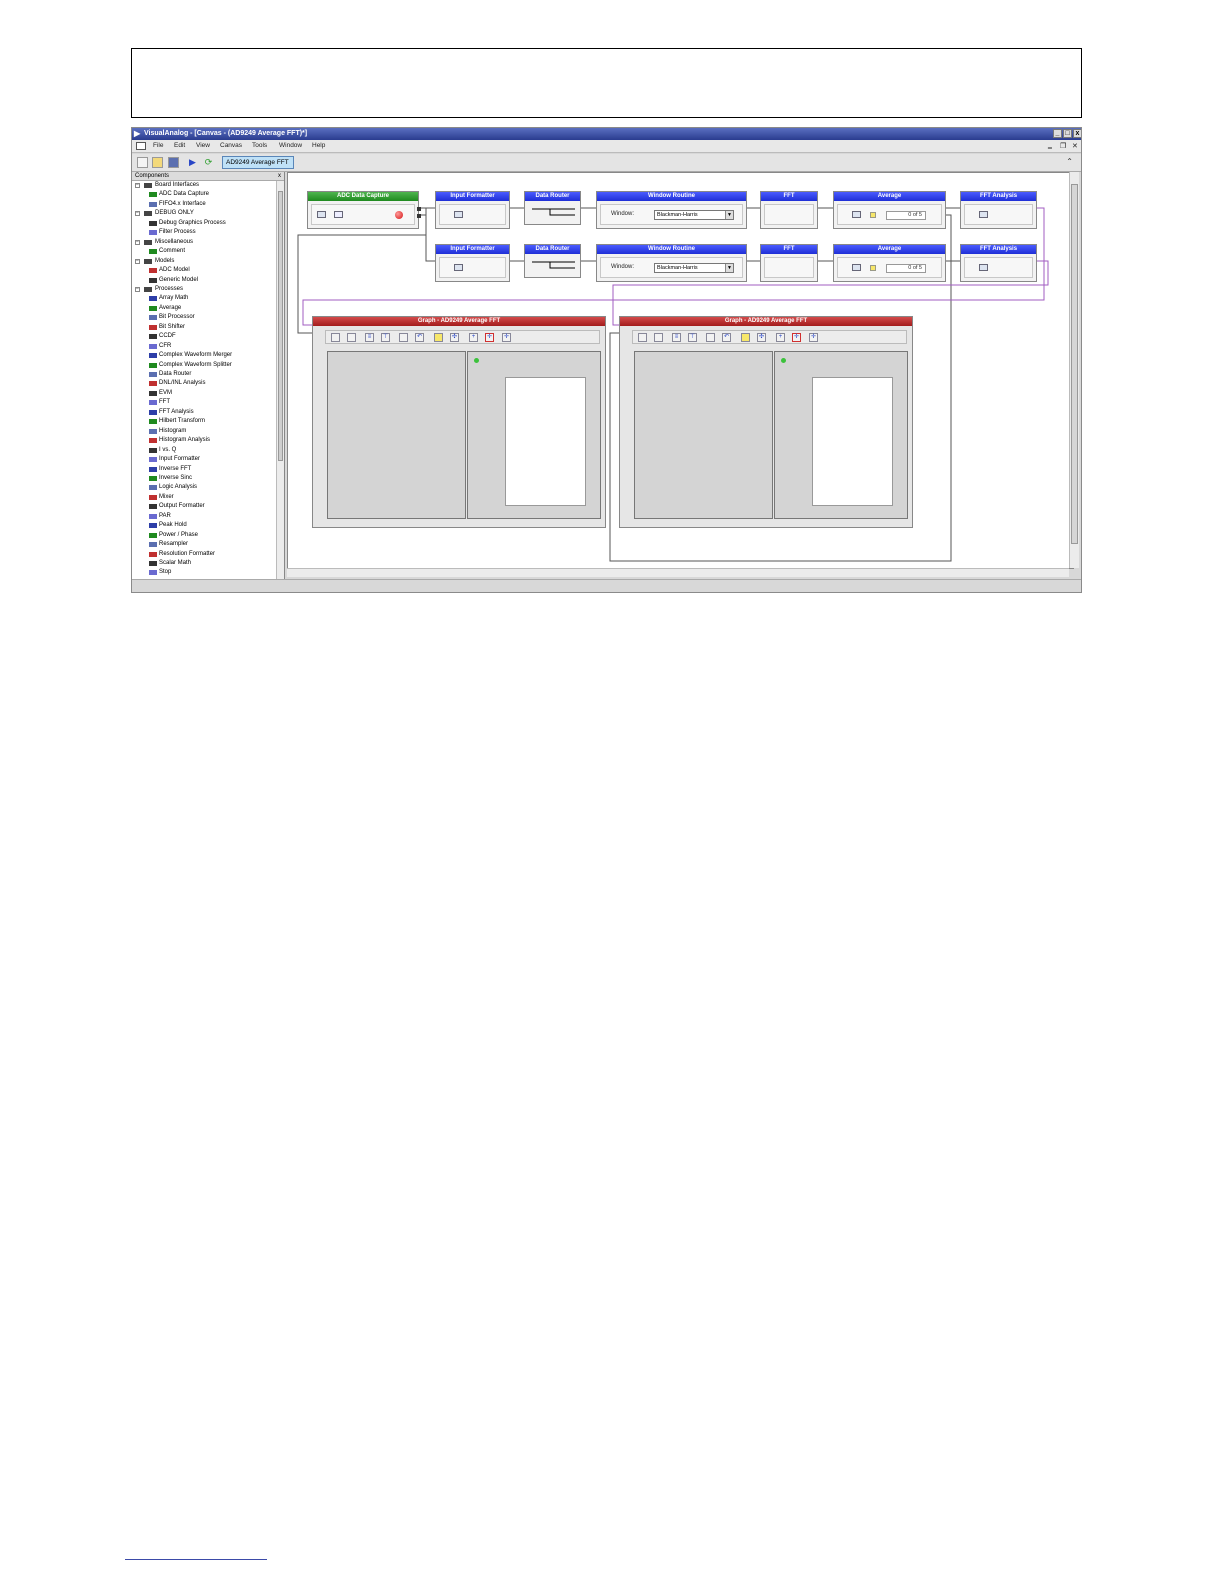  I want to click on canvas-vertical-scrollbar, so click(1074, 370).